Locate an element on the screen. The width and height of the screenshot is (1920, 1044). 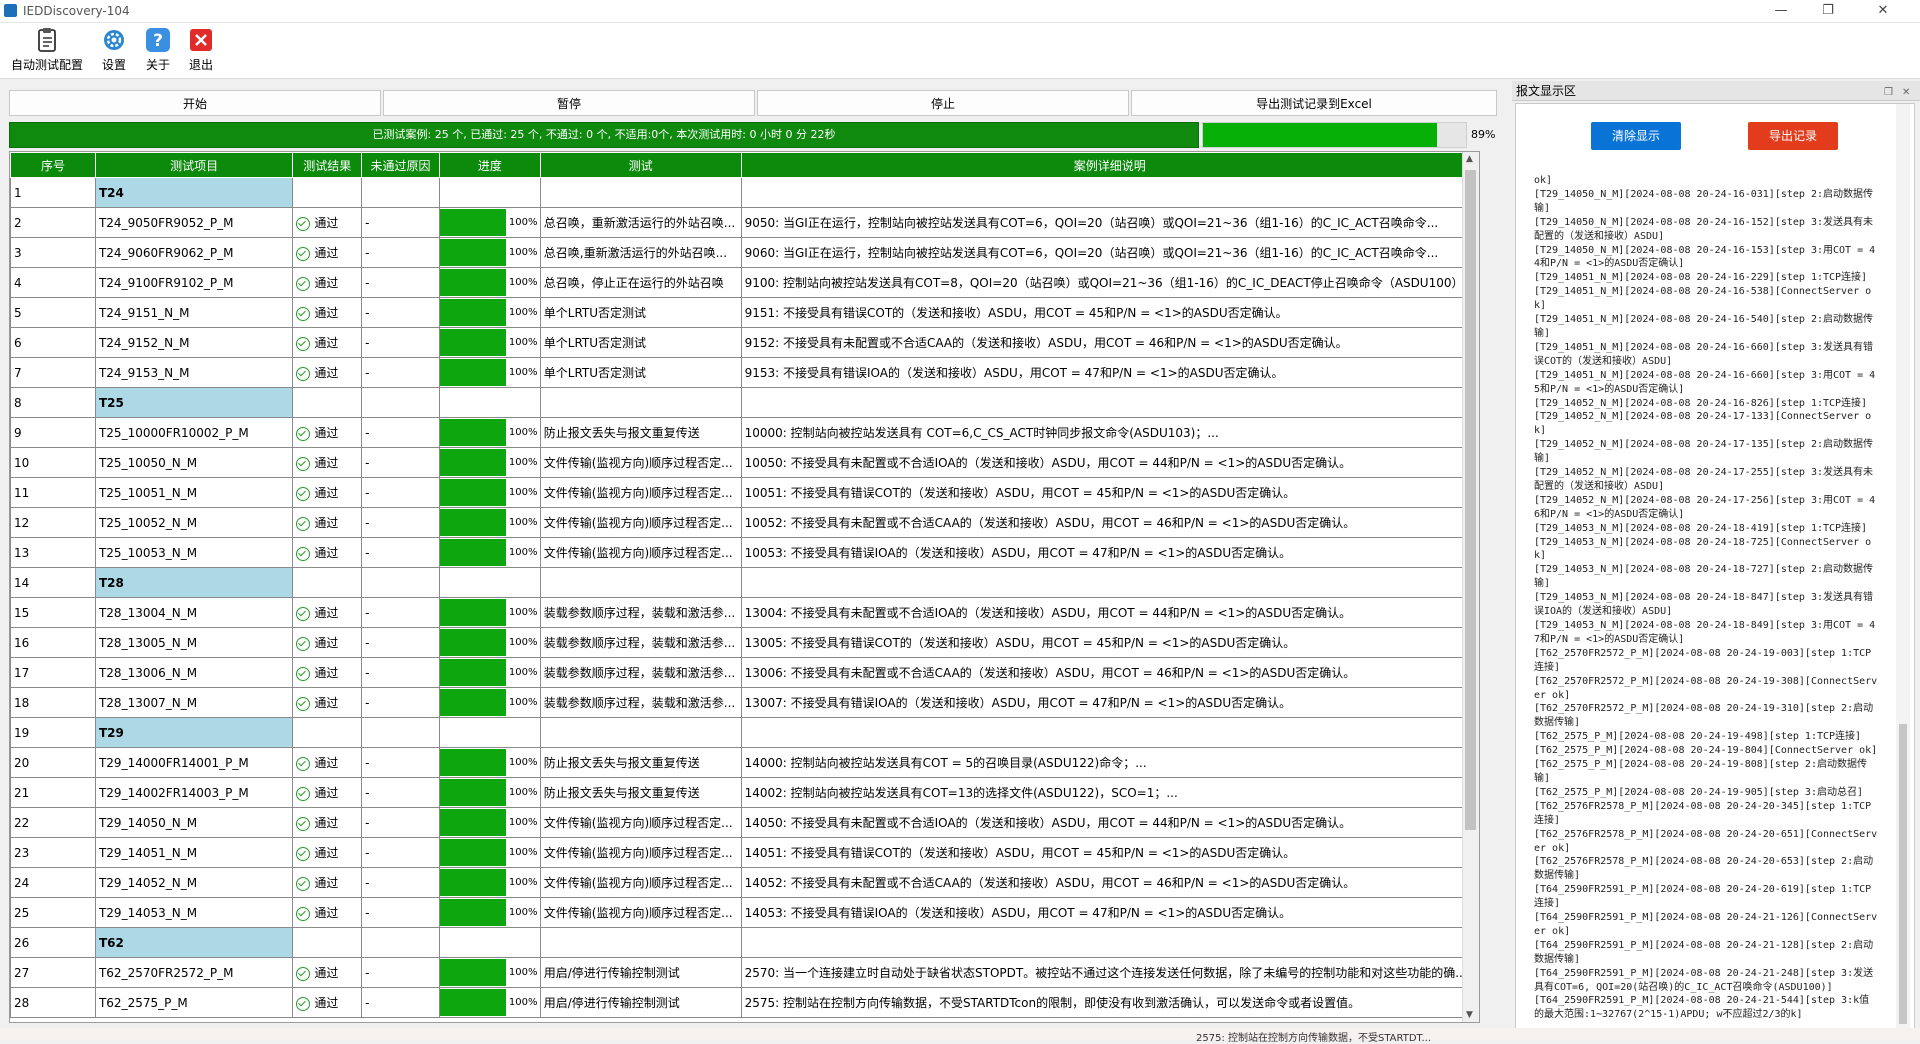
exit-button: 退出 is located at coordinates (201, 50).